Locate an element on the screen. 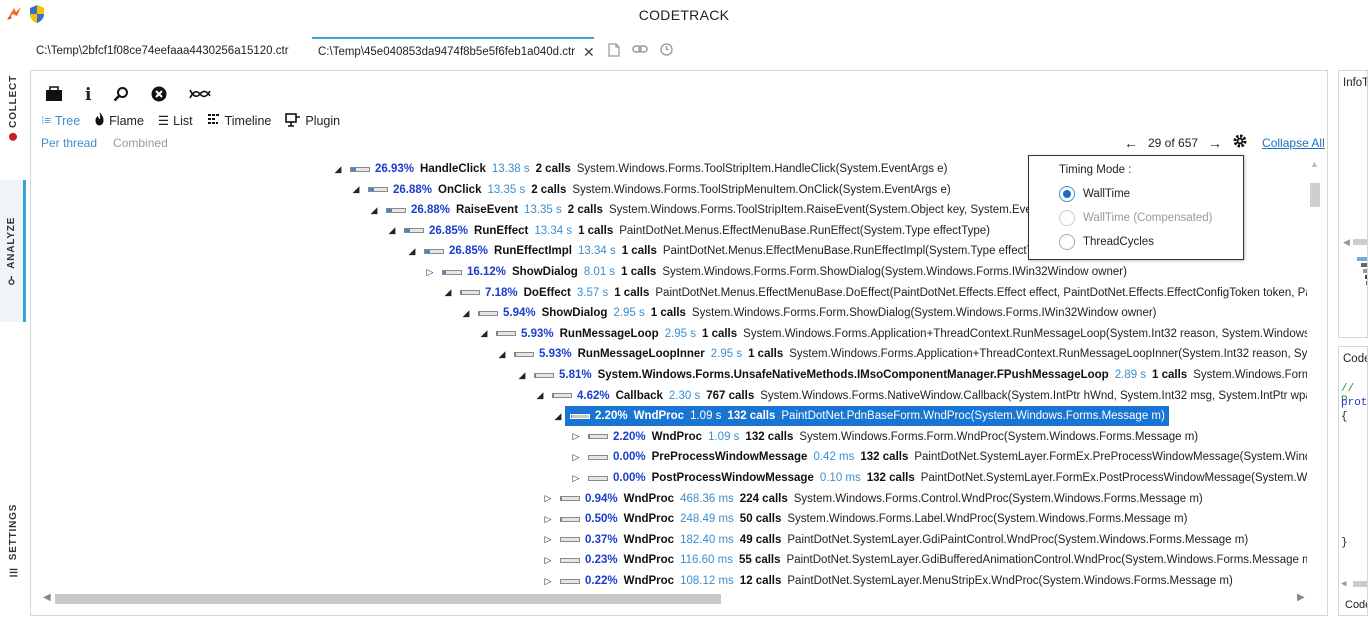 The image size is (1368, 625). clock-icon is located at coordinates (666, 51).